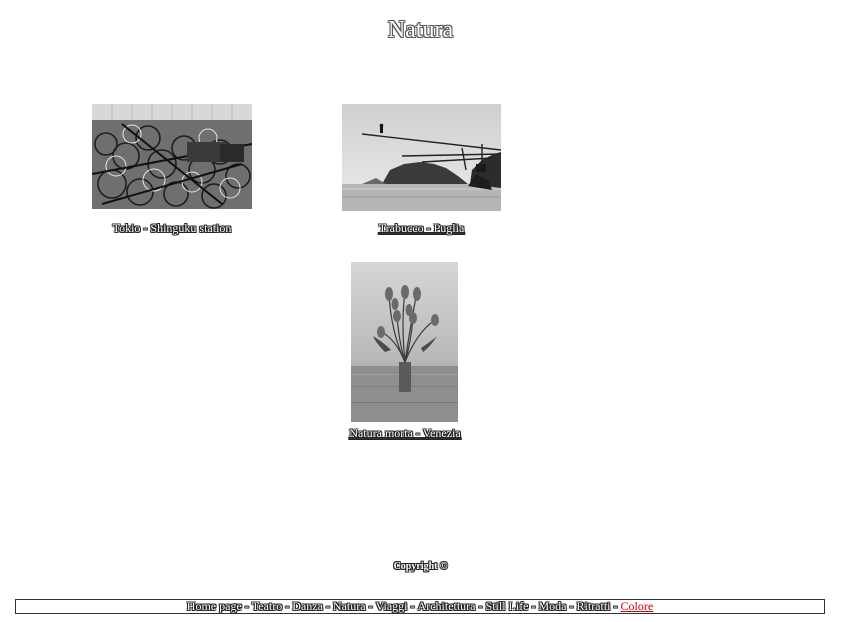 The width and height of the screenshot is (841, 622). What do you see at coordinates (420, 566) in the screenshot?
I see `copyright-text: Copyright ©` at bounding box center [420, 566].